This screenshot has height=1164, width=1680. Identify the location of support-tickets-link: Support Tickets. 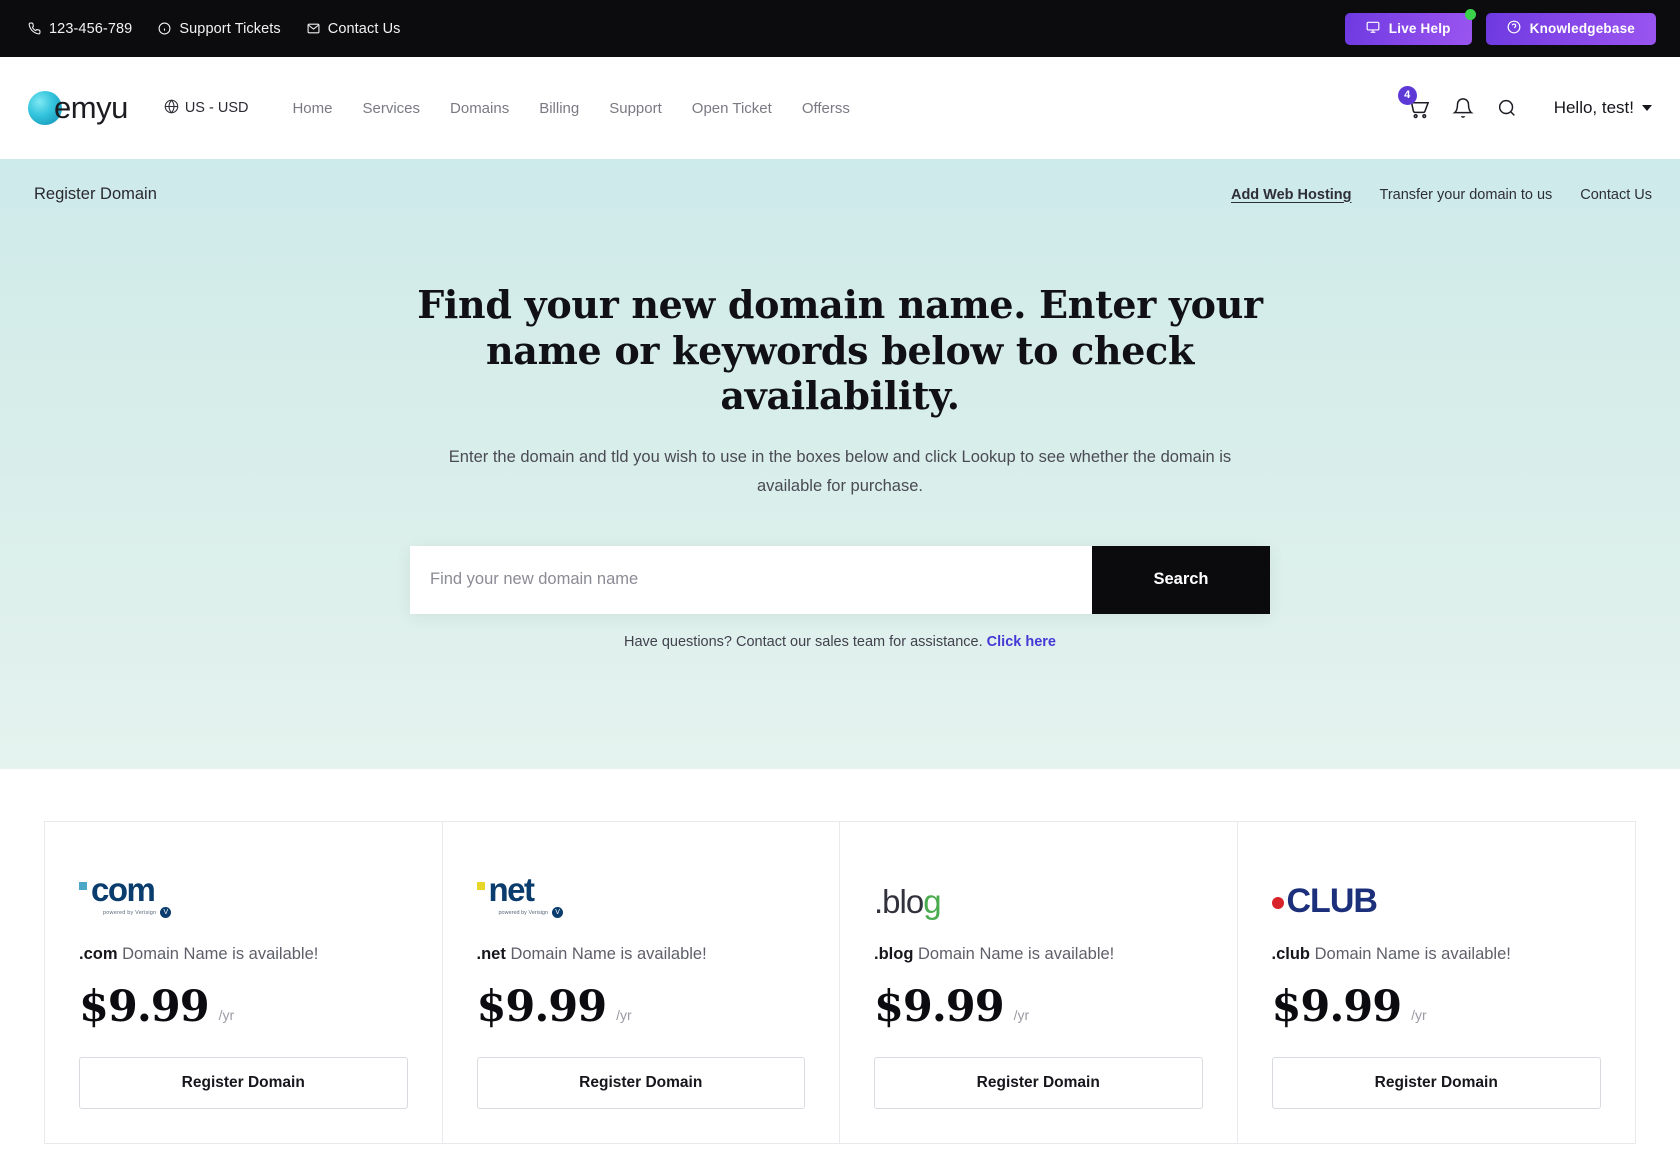
(219, 28).